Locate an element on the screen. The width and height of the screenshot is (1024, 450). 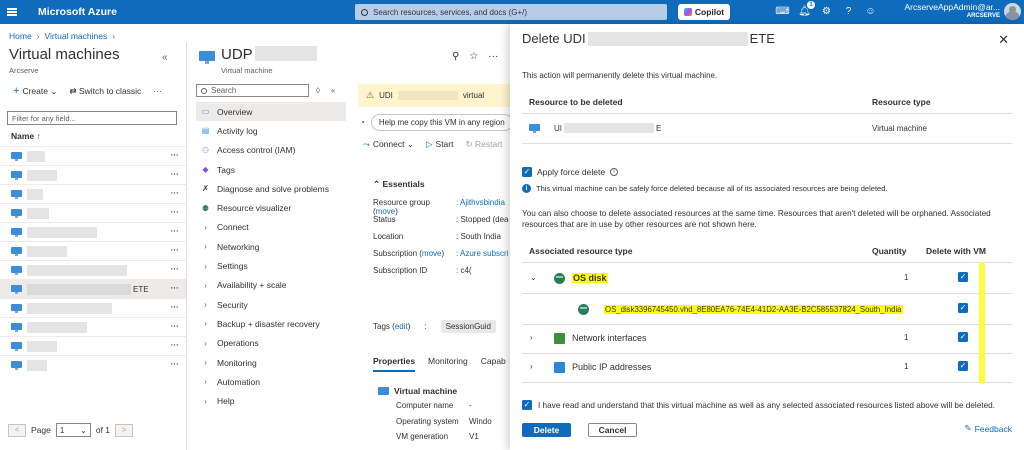
menu-item: › Networking is located at coordinates (271, 246).